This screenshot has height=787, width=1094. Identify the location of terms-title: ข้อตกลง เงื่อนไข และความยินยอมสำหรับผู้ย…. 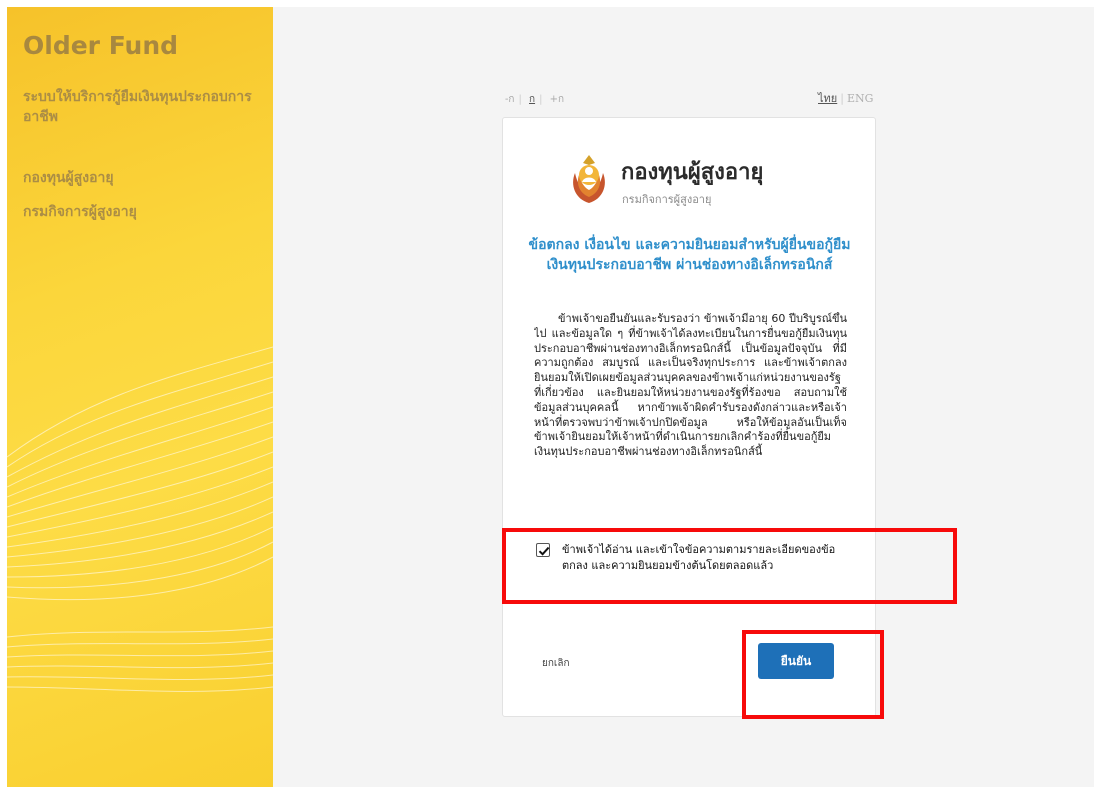
(689, 255).